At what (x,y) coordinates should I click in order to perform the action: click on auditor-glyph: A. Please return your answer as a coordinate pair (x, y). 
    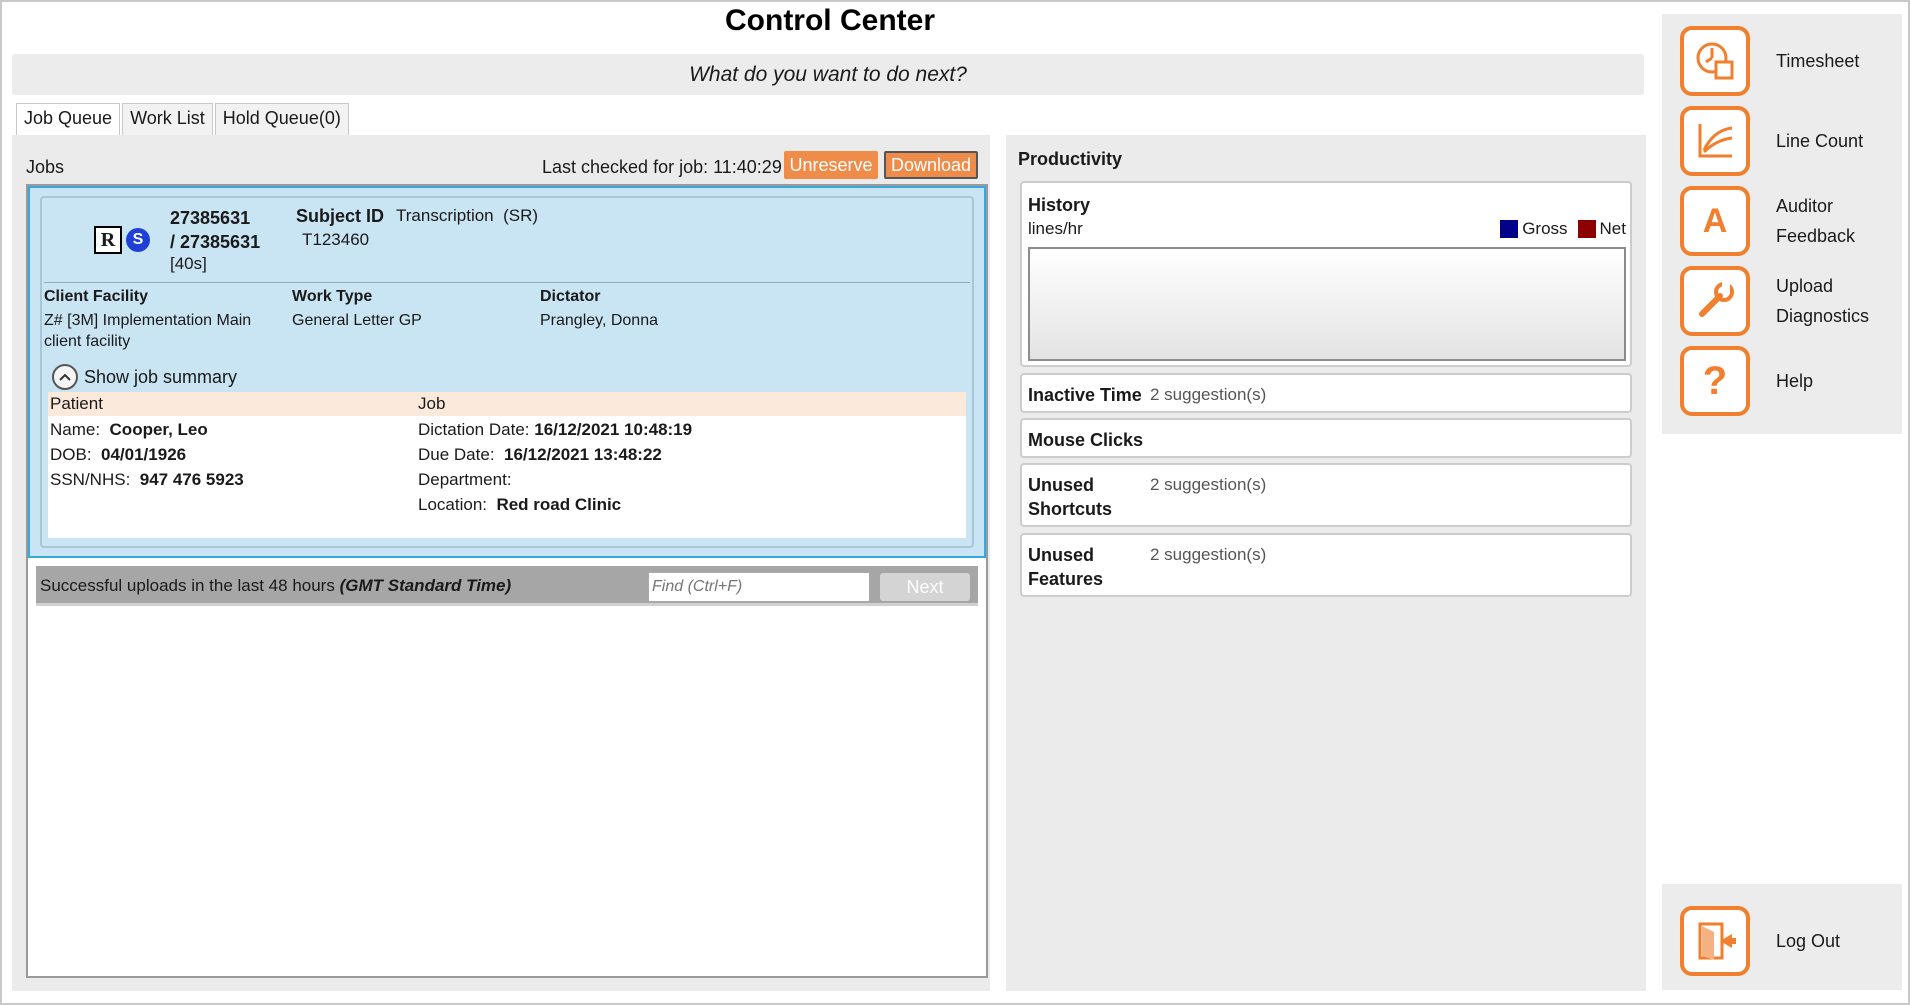
    Looking at the image, I should click on (1715, 220).